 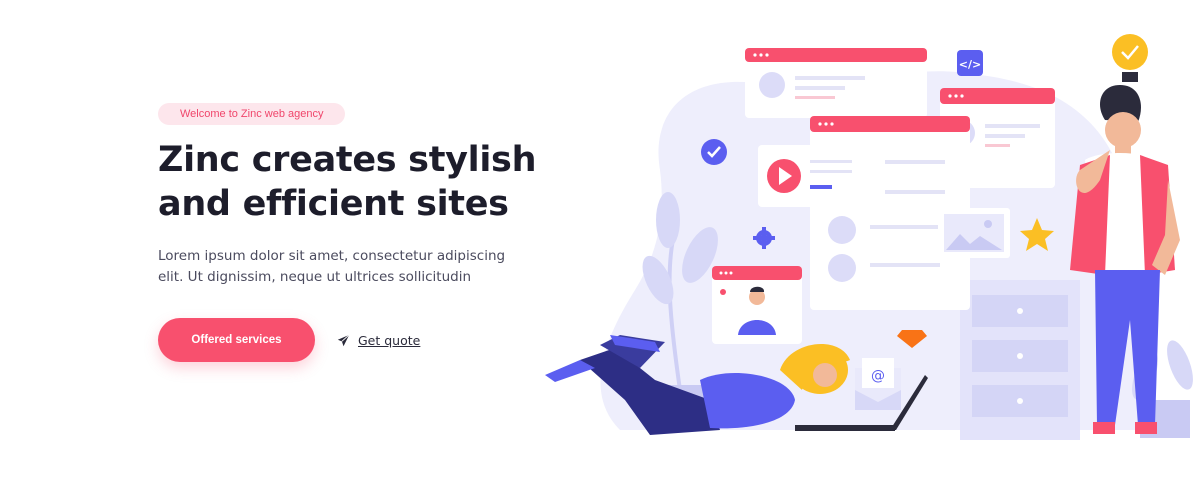 I want to click on lightbulb-icon, so click(x=1130, y=58).